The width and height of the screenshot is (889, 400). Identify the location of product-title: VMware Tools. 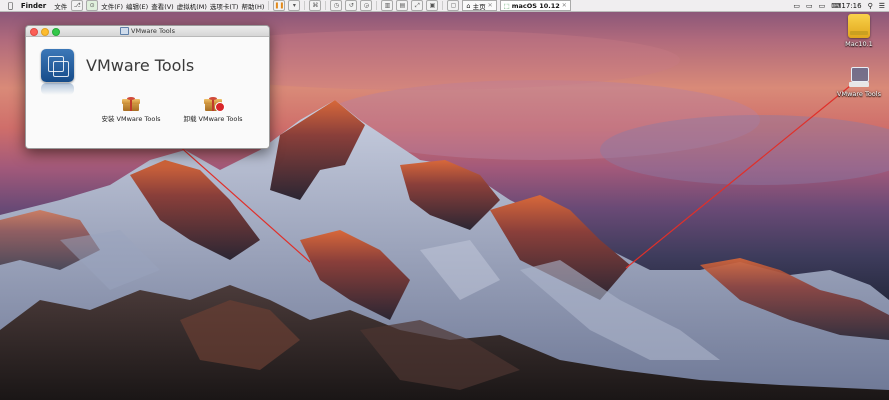
(140, 65).